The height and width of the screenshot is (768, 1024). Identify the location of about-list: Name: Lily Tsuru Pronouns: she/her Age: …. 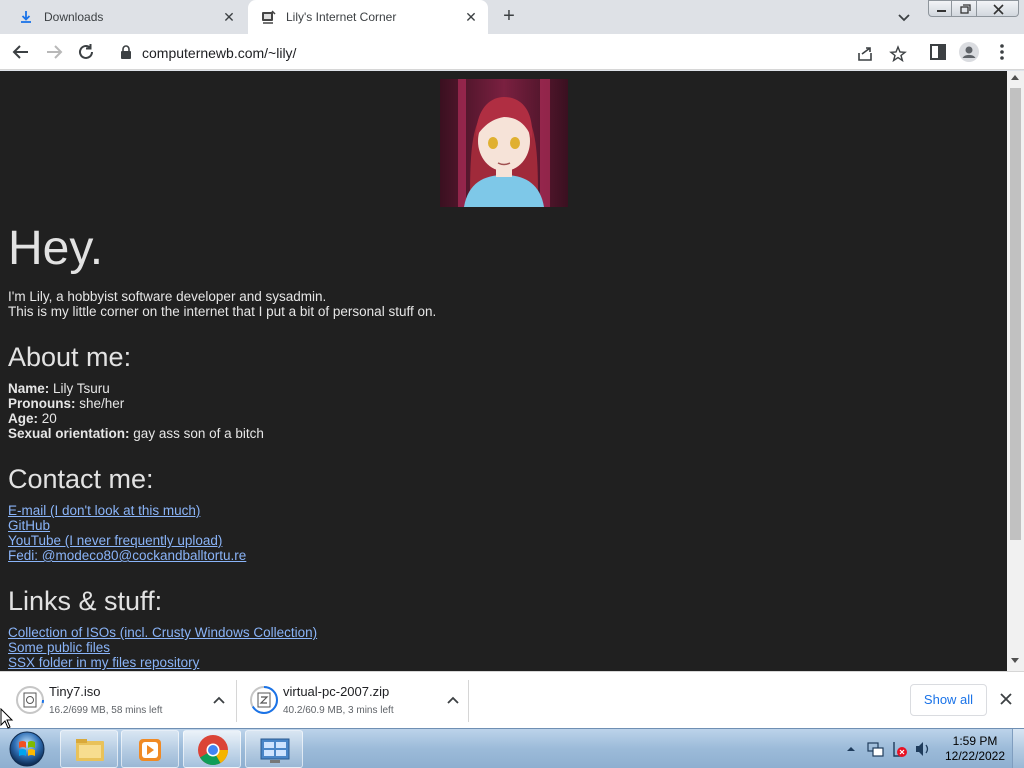
(136, 411).